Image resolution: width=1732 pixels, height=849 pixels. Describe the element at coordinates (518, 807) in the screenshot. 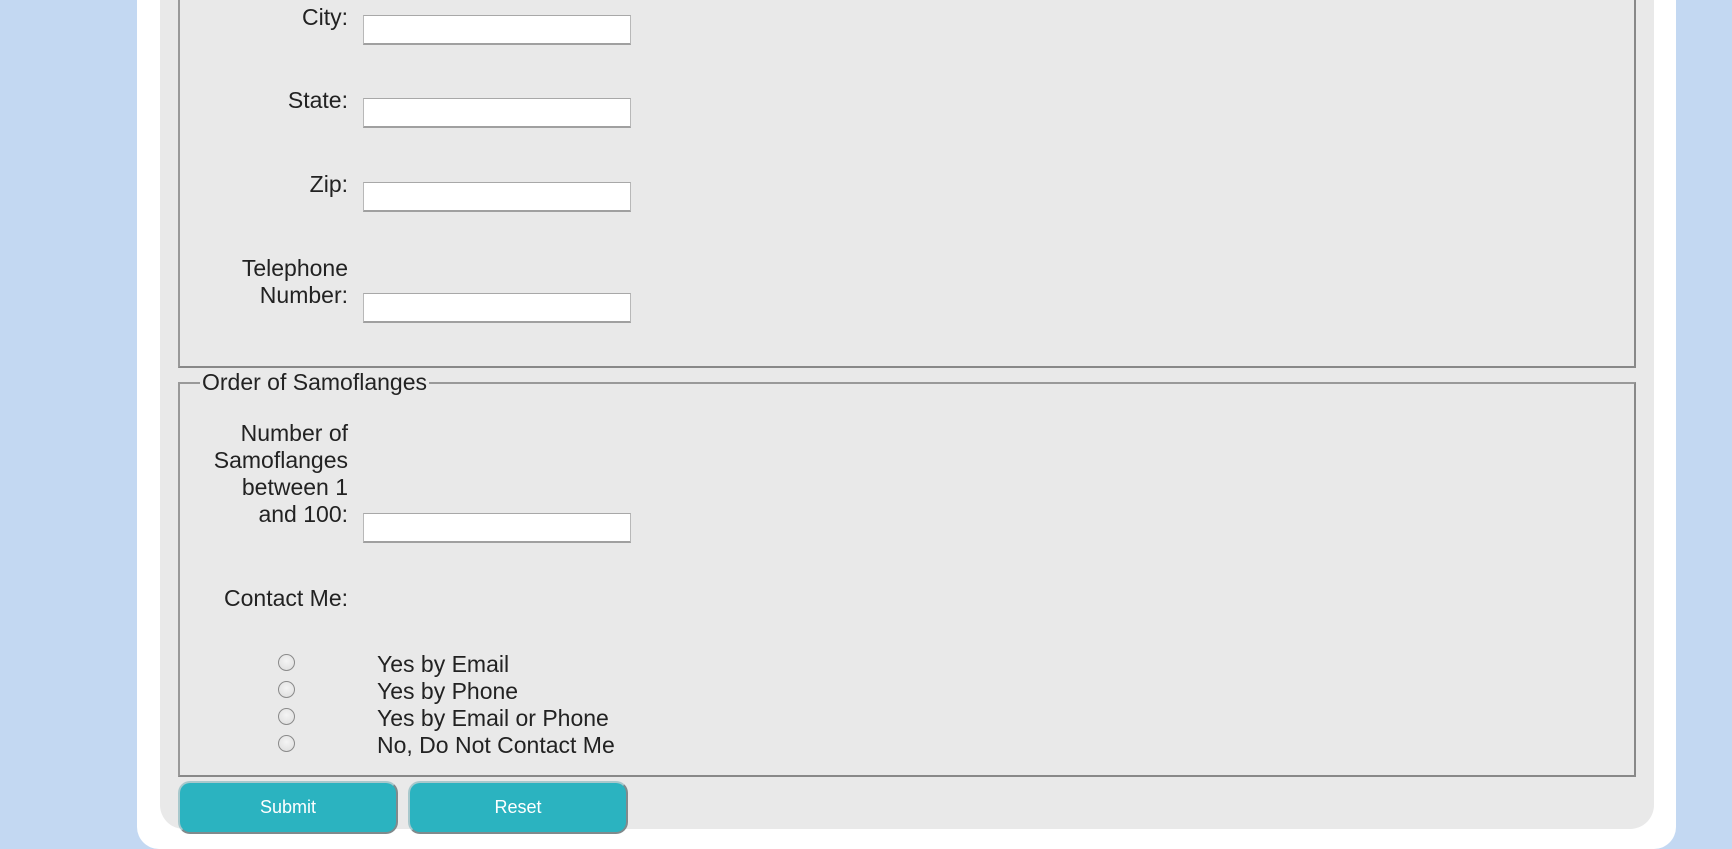

I see `reset-button: Reset` at that location.